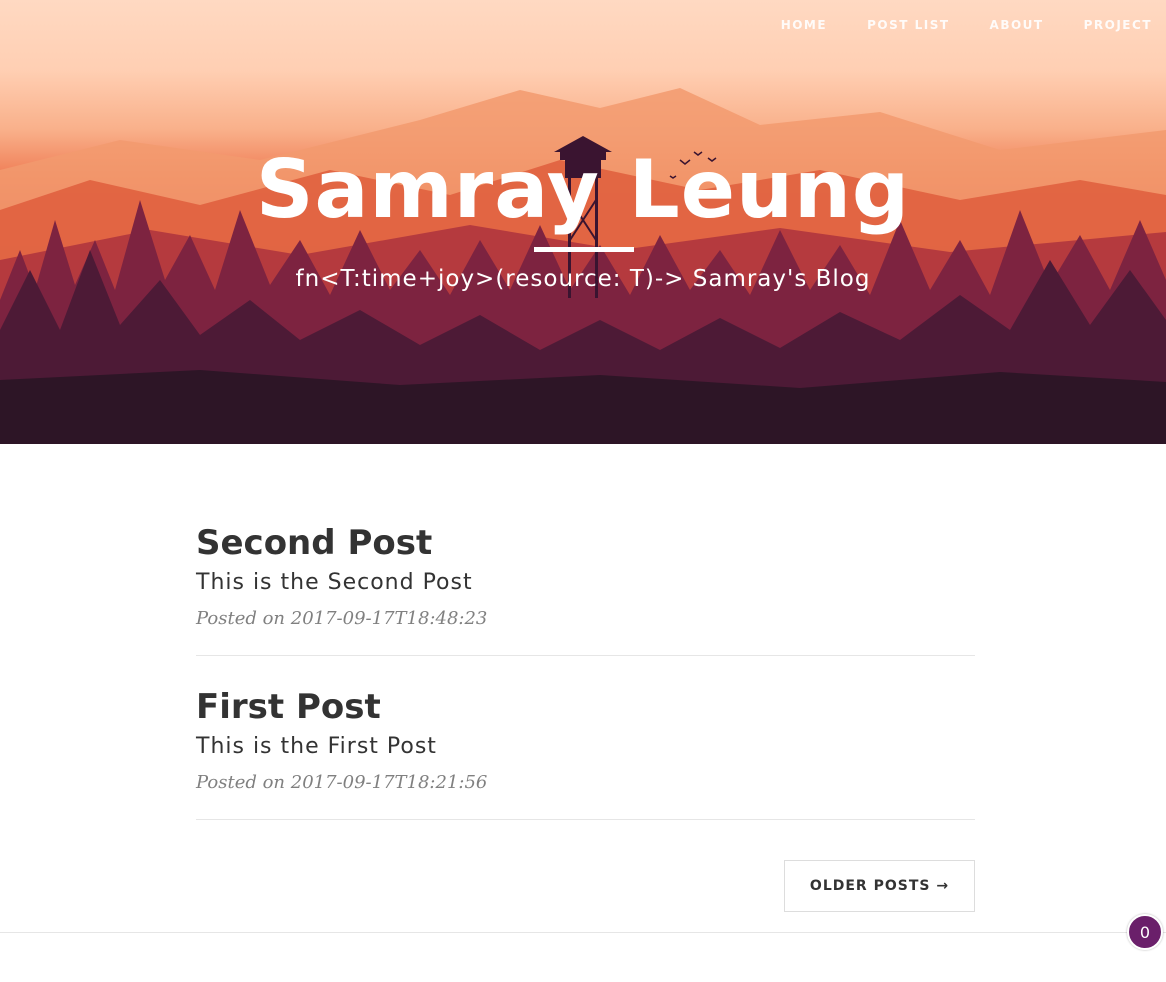 Image resolution: width=1166 pixels, height=982 pixels. I want to click on post-meta: Posted on 2017-09-17T18:48:23, so click(342, 618).